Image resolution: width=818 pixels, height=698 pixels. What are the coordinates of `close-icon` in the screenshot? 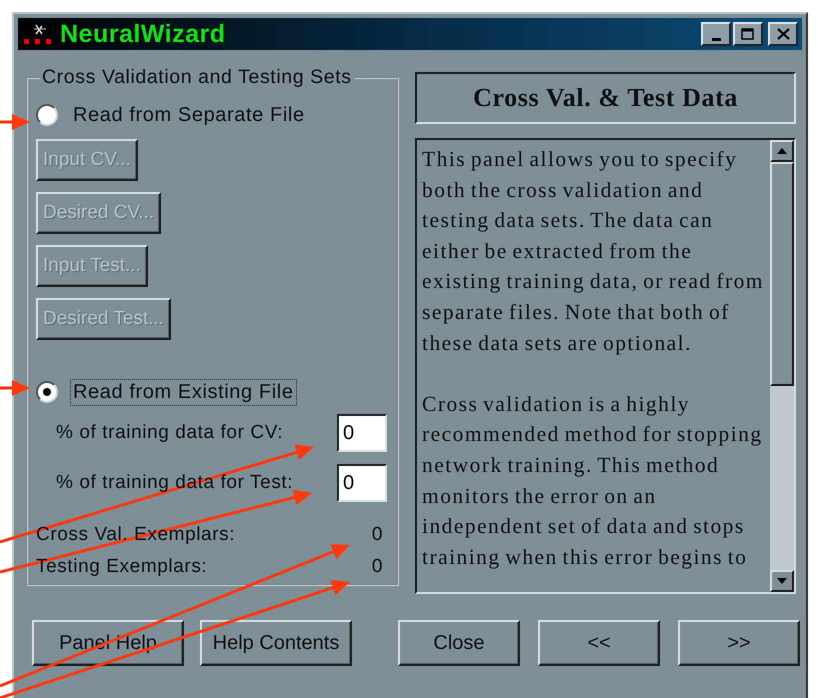 It's located at (783, 34).